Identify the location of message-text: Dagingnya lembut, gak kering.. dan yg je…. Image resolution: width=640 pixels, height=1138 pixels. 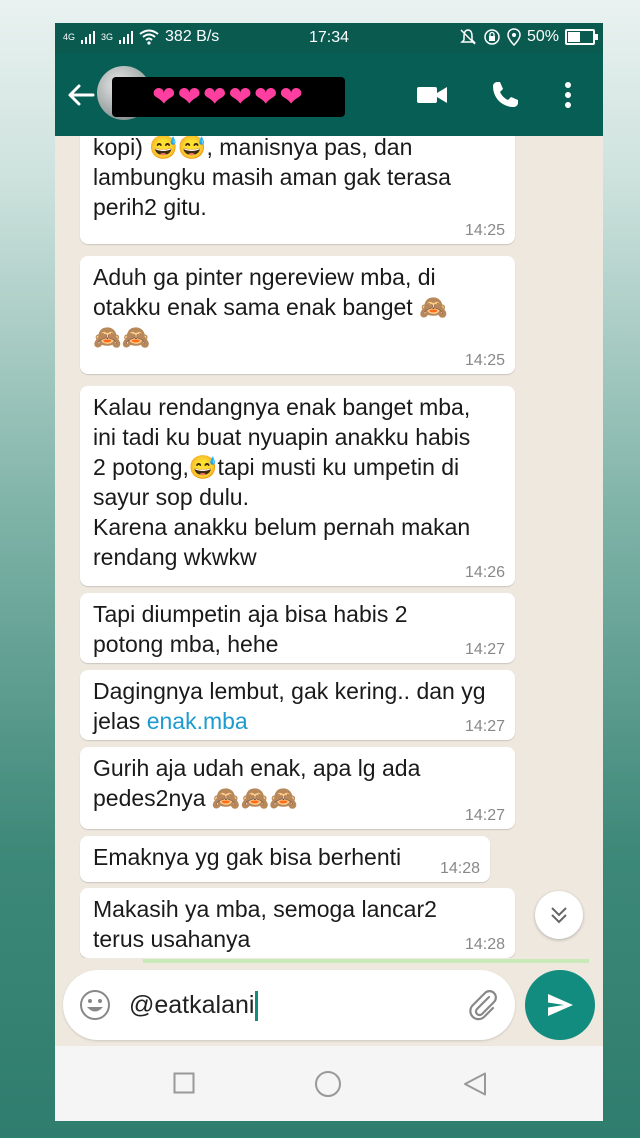
(298, 706).